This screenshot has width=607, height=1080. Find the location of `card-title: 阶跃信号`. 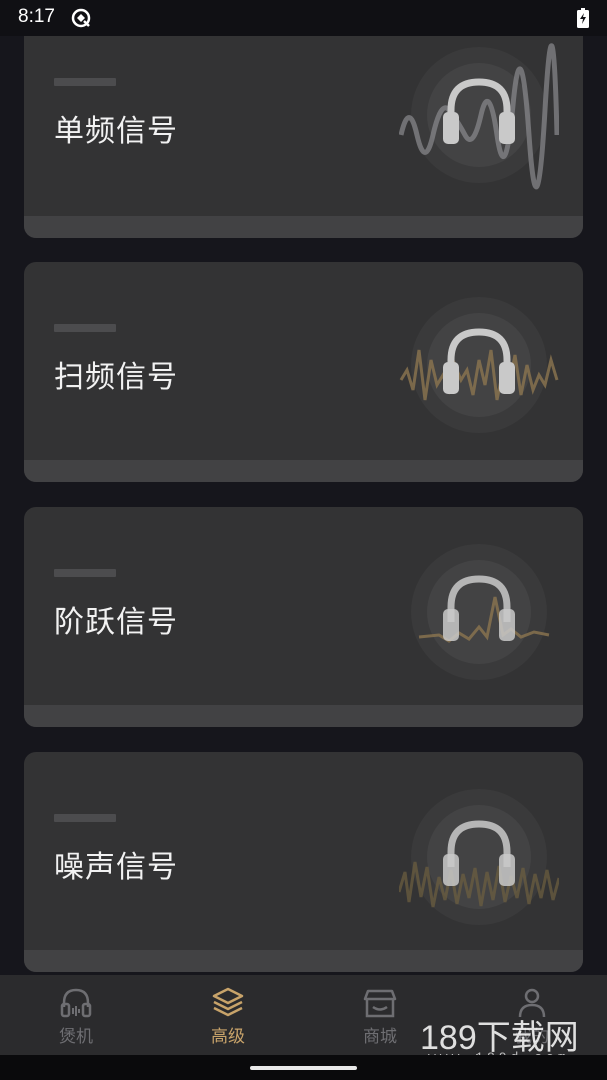

card-title: 阶跃信号 is located at coordinates (116, 622).